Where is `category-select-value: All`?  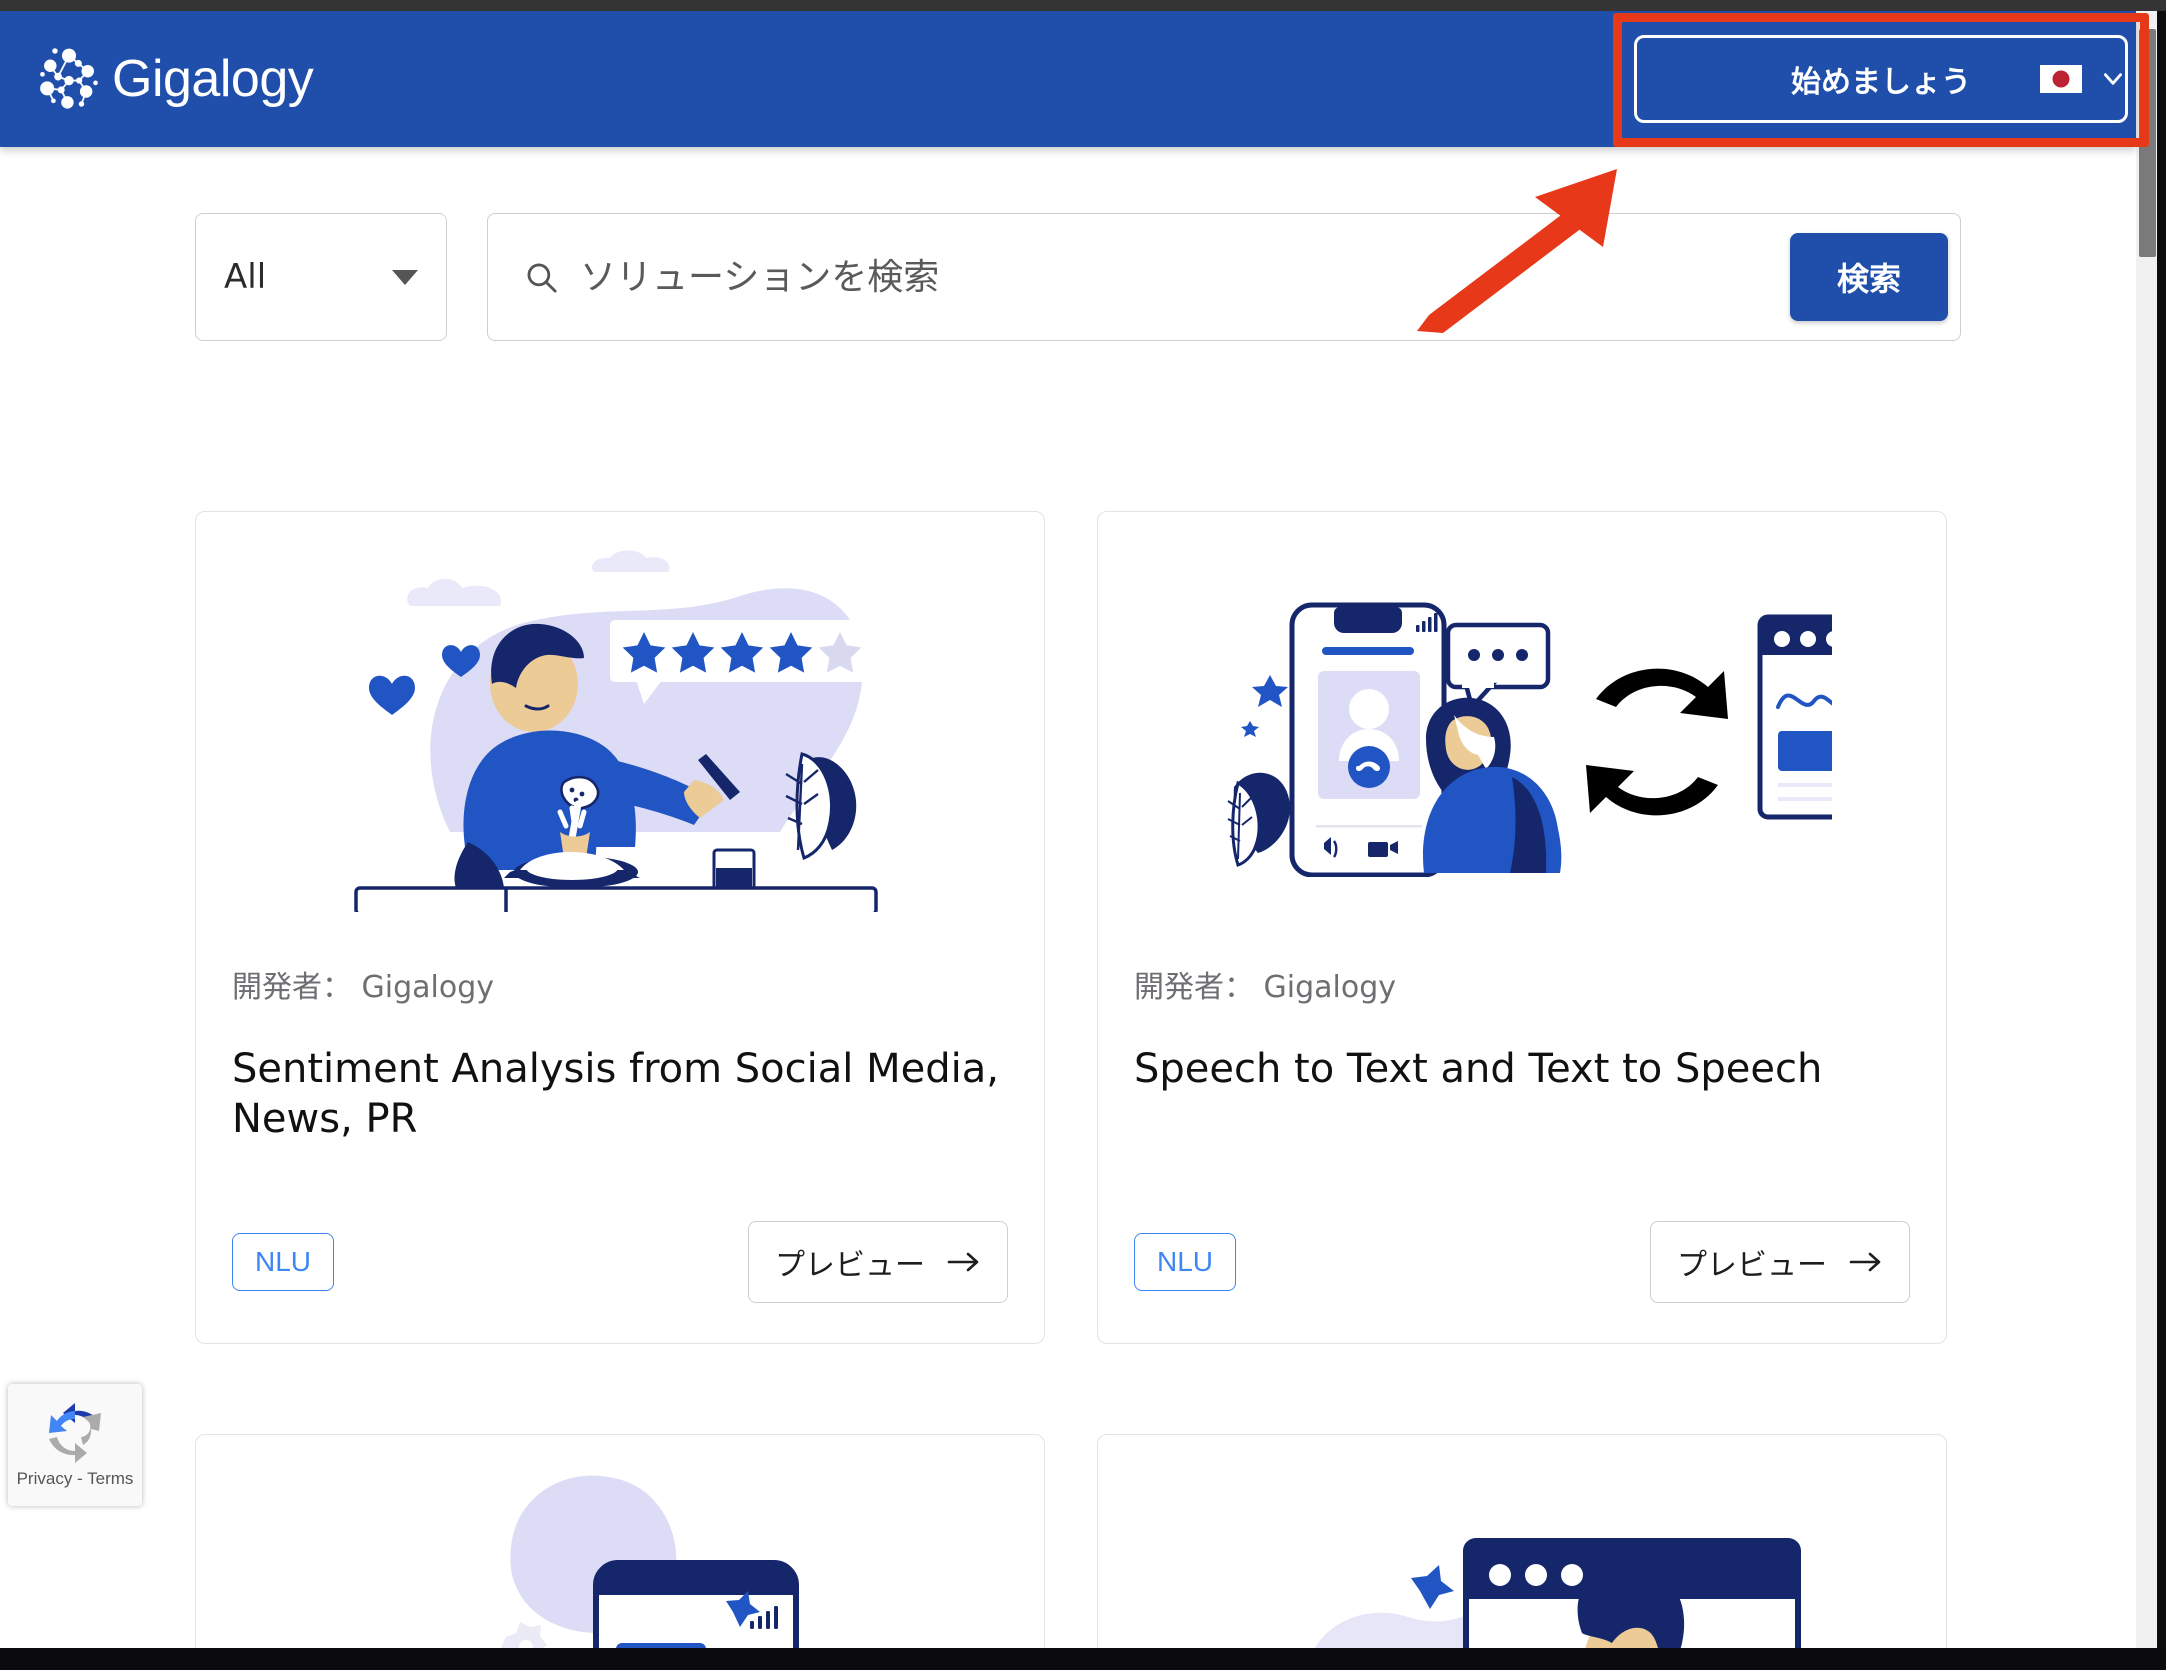
category-select-value: All is located at coordinates (245, 277).